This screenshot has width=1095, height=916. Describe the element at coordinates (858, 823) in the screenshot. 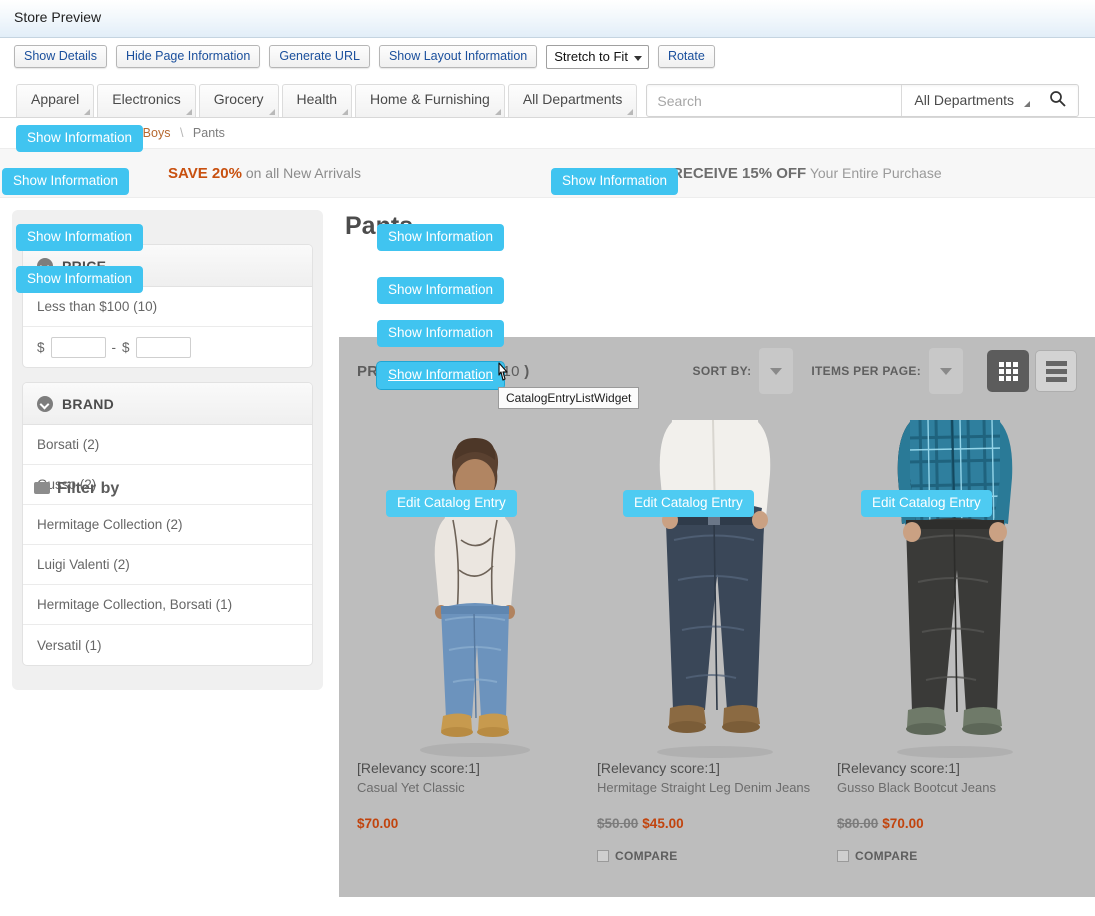

I see `product-price-old: $80.00` at that location.